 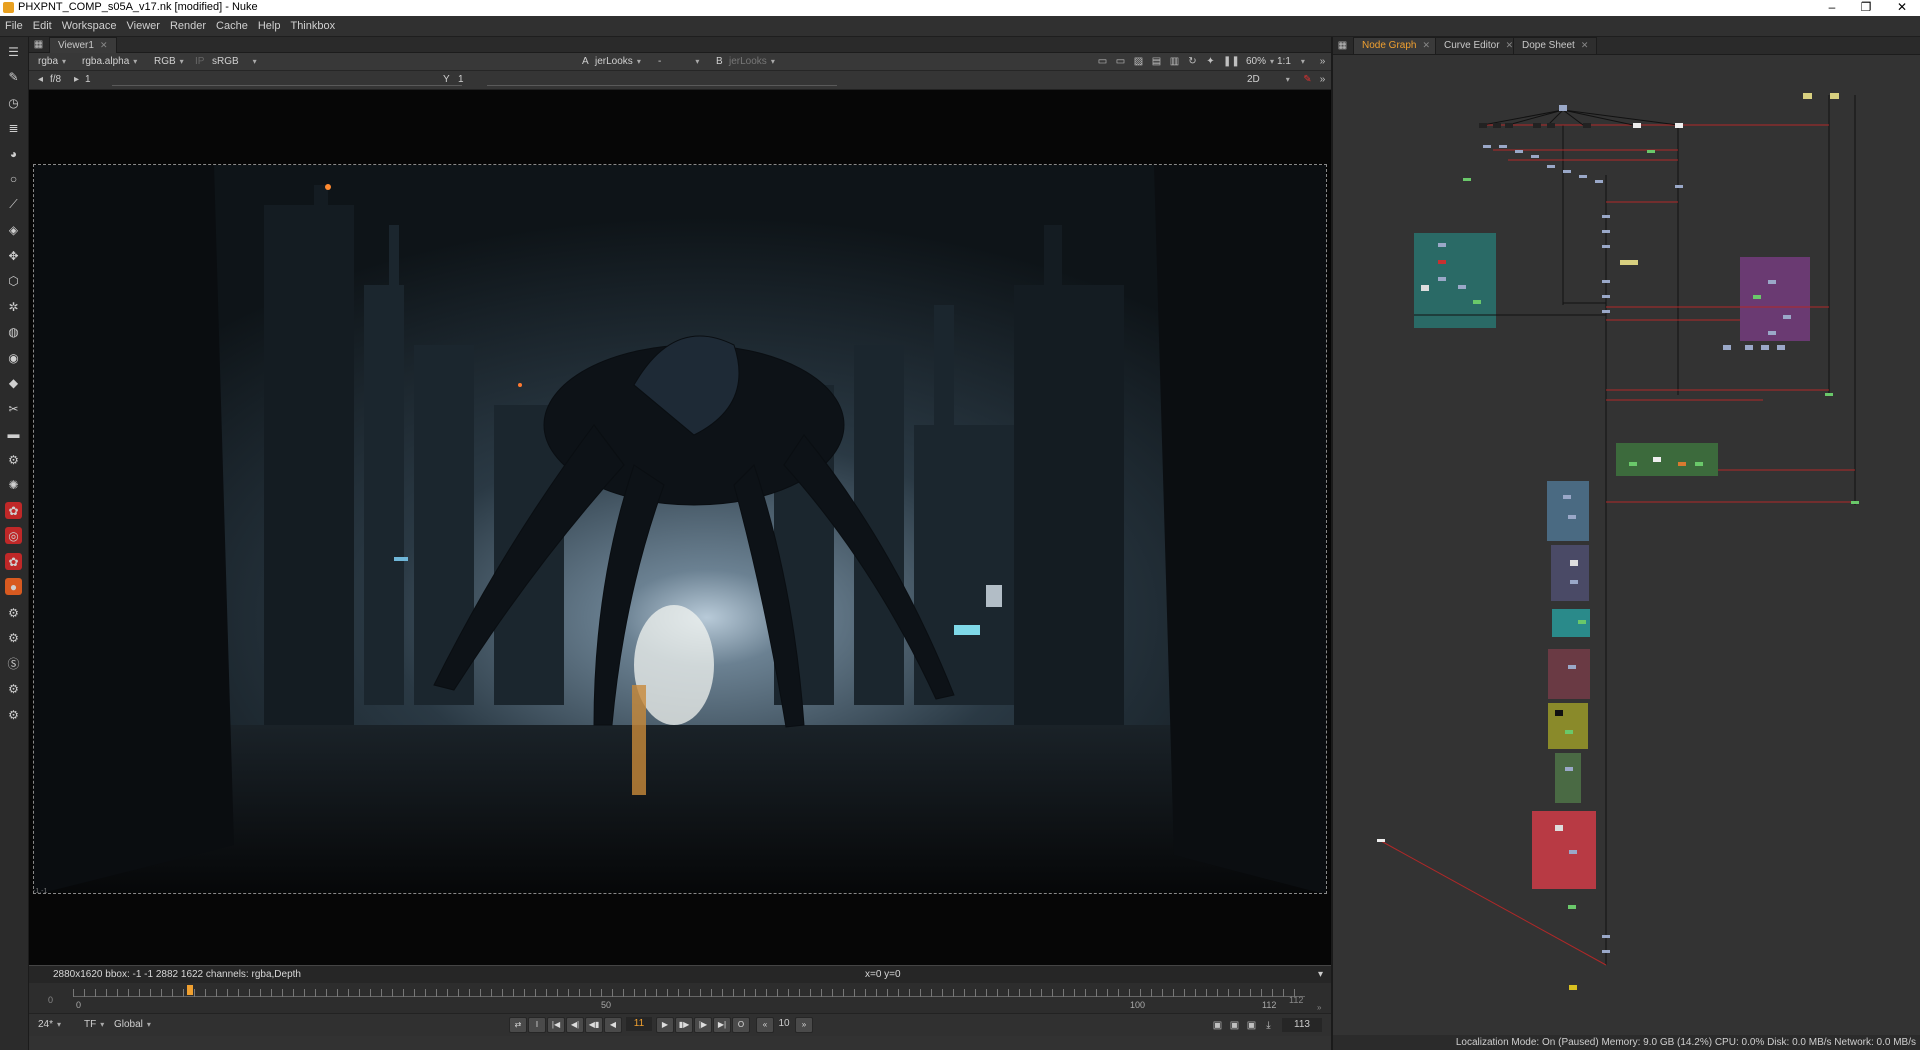 I want to click on menu-thinkbox: Thinkbox, so click(x=312, y=26).